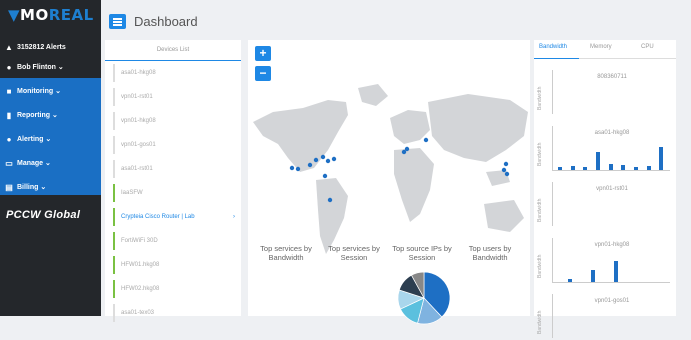  Describe the element at coordinates (176, 145) in the screenshot. I see `device-list-item: vpn01-gos01` at that location.